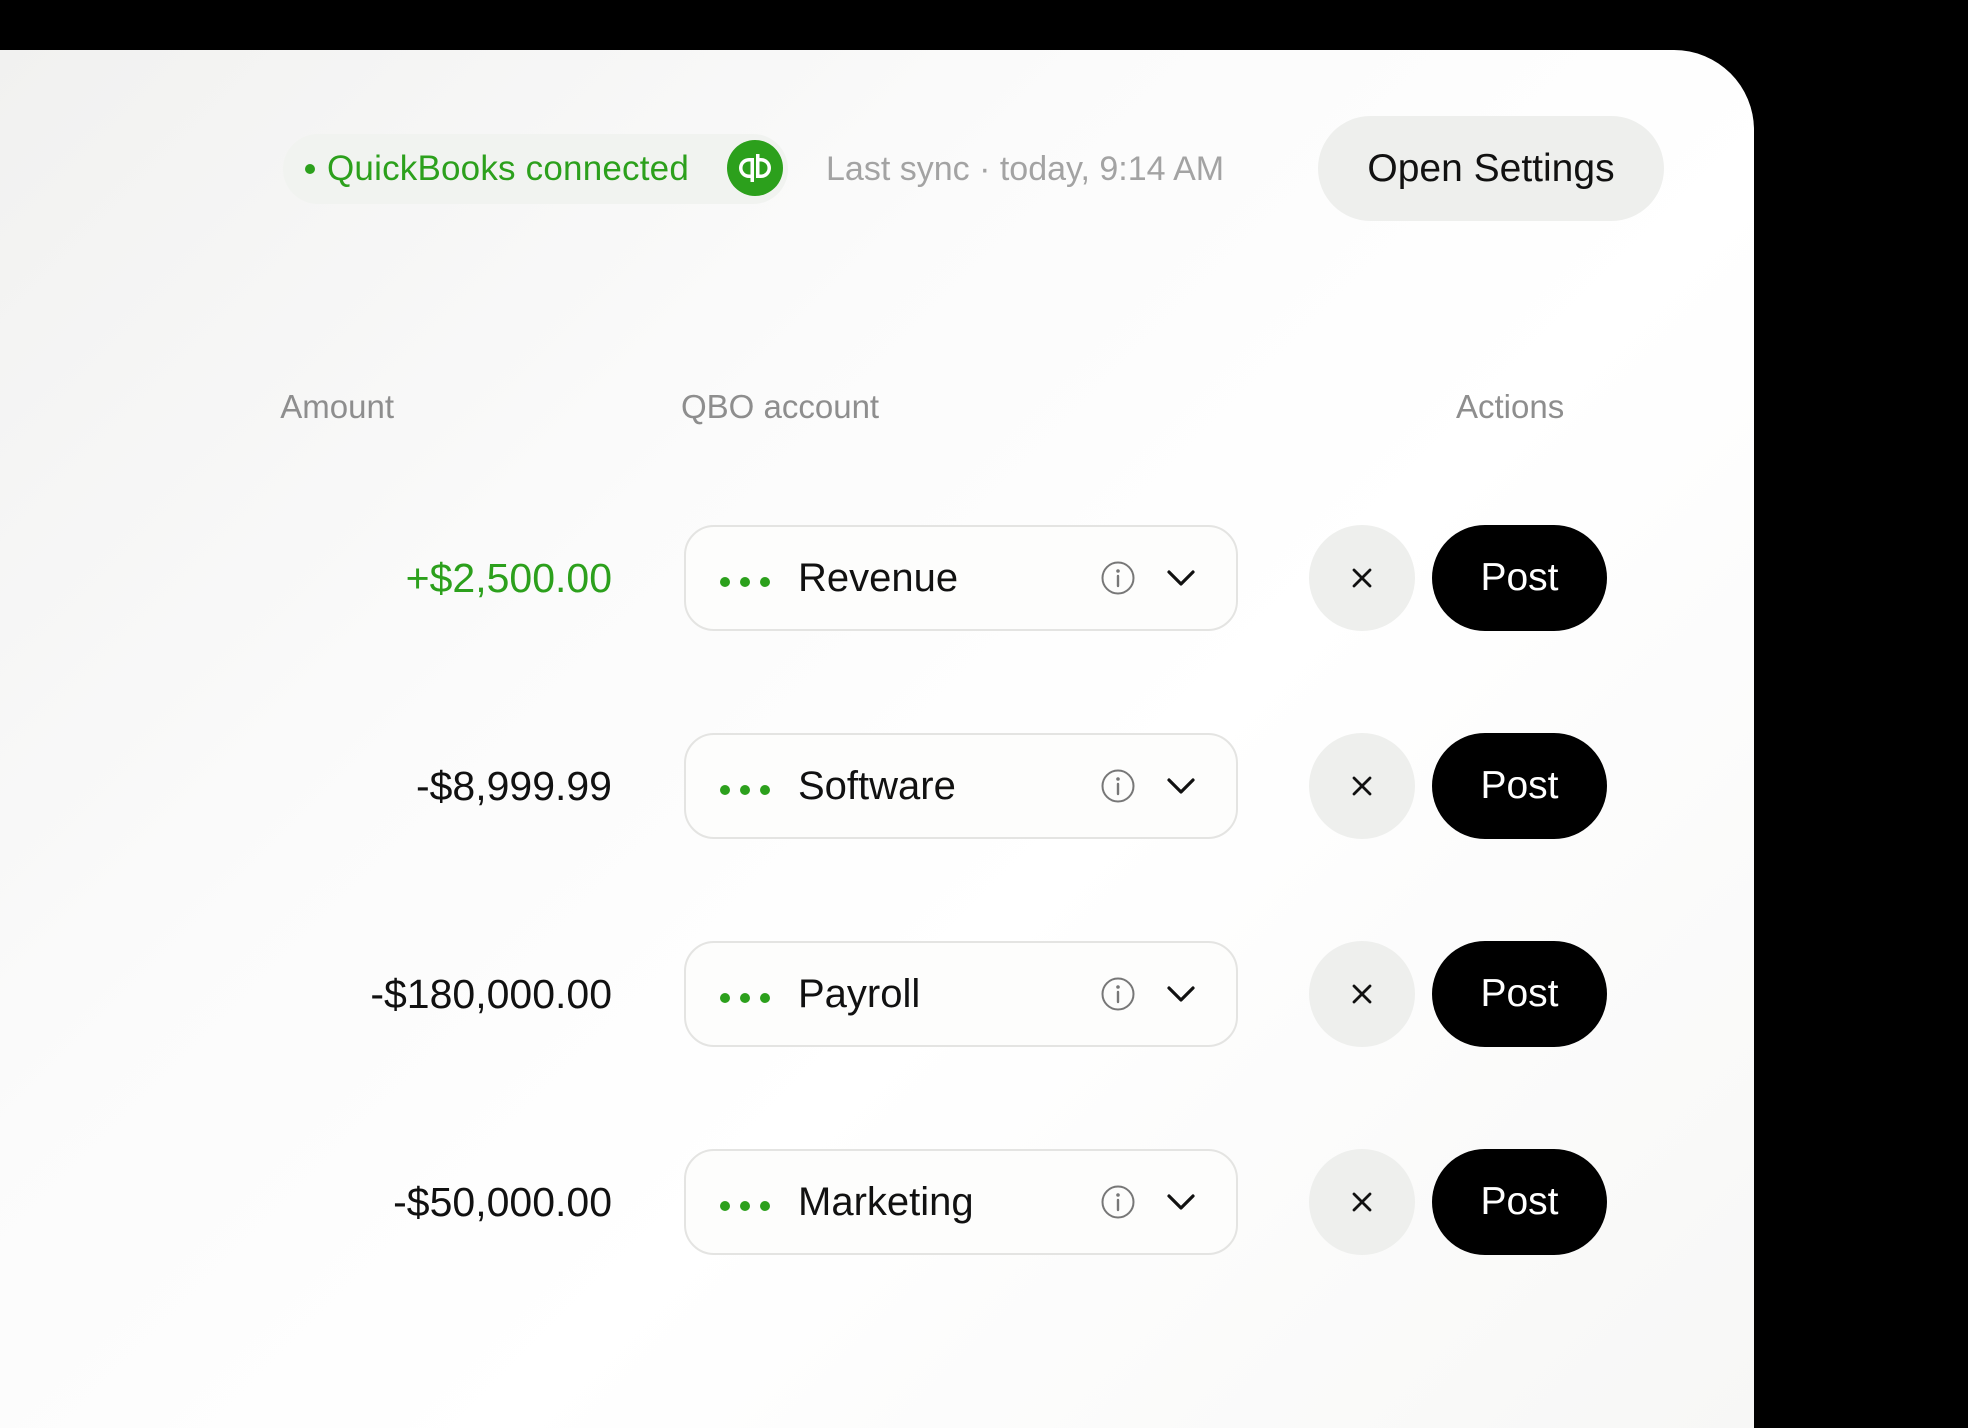  Describe the element at coordinates (755, 168) in the screenshot. I see `quickbooks-logo-icon` at that location.